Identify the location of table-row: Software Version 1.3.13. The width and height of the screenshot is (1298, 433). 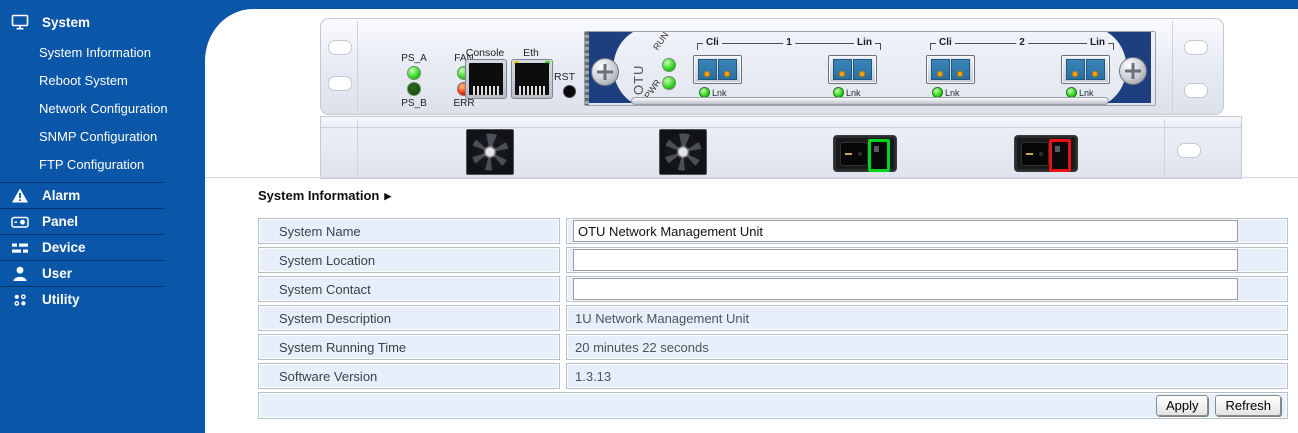
(773, 376).